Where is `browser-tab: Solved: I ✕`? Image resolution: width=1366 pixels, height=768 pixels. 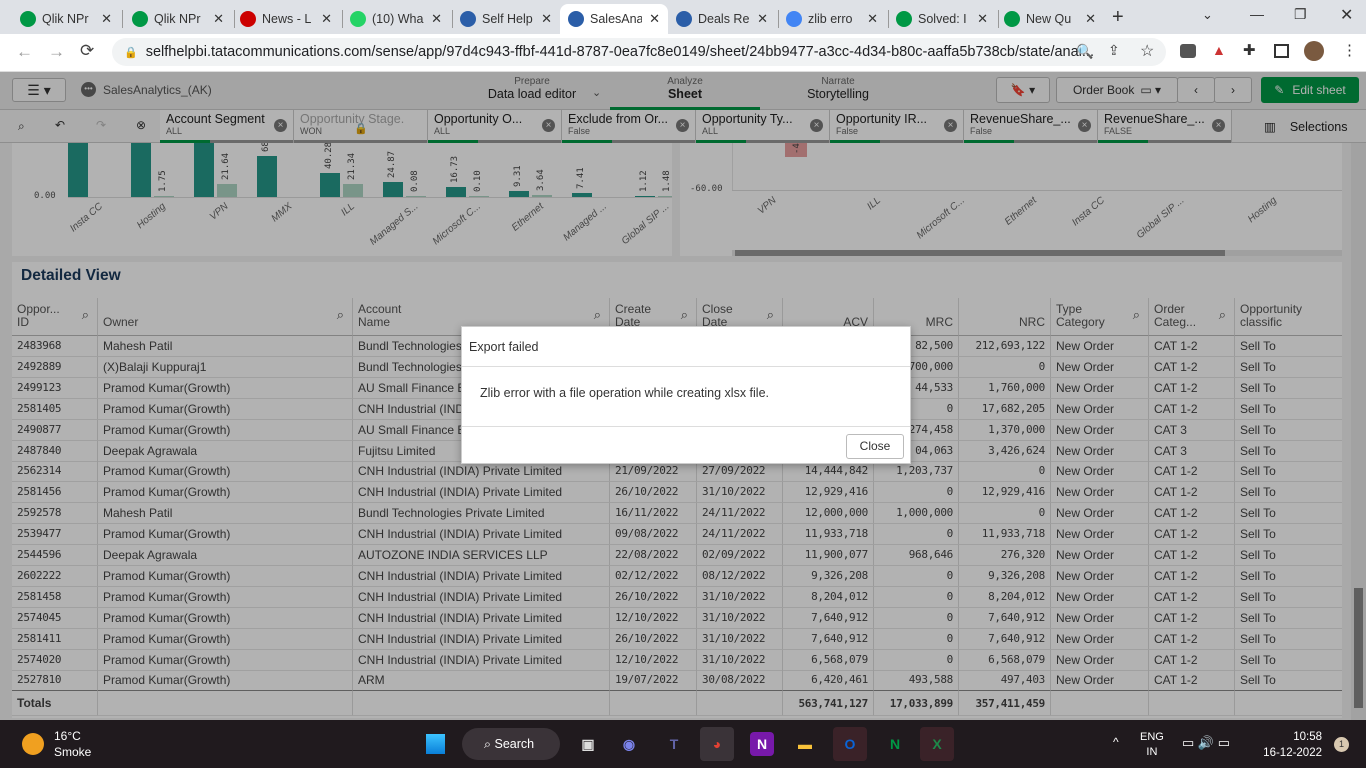 browser-tab: Solved: I ✕ is located at coordinates (942, 19).